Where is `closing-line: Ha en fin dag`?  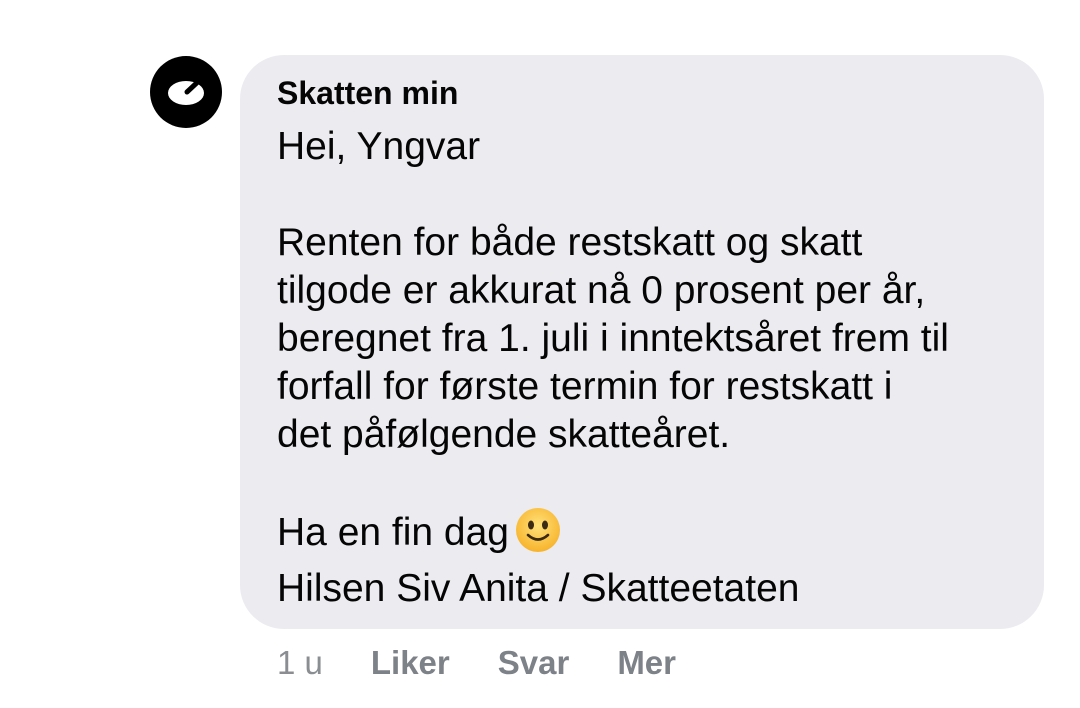
closing-line: Ha en fin dag is located at coordinates (645, 536).